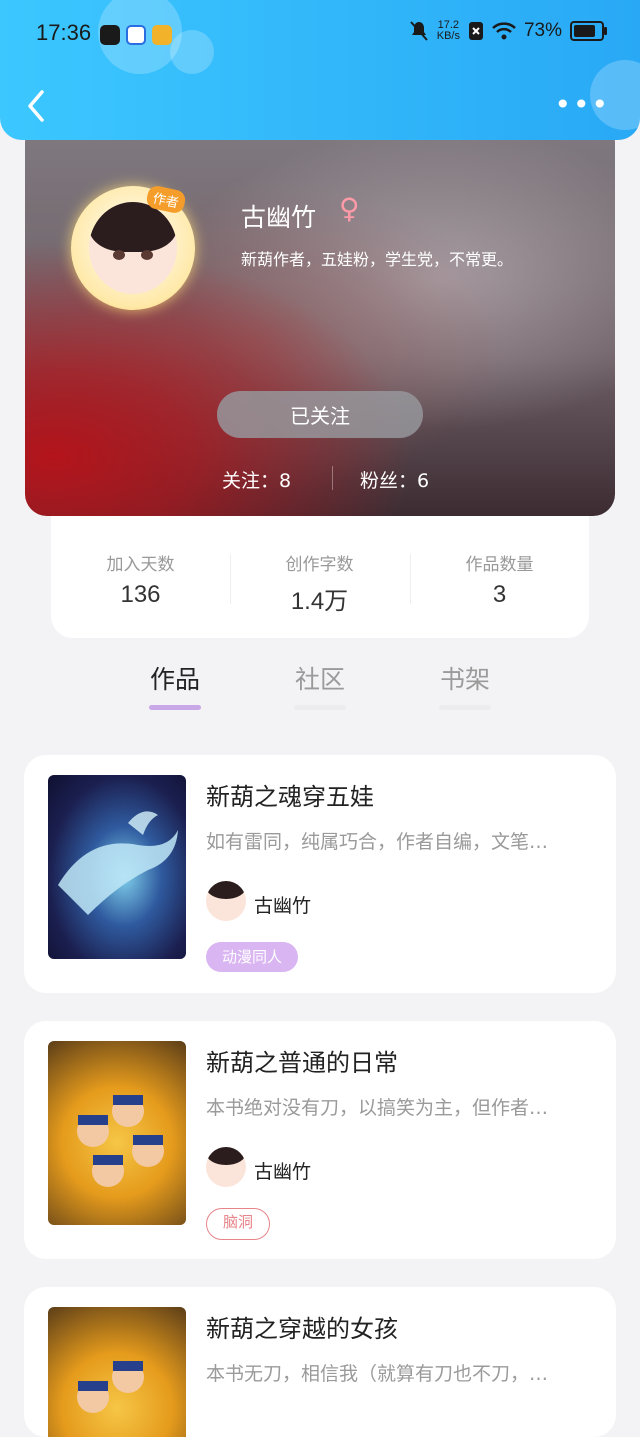 The height and width of the screenshot is (1437, 640). What do you see at coordinates (504, 31) in the screenshot?
I see `wifi-icon` at bounding box center [504, 31].